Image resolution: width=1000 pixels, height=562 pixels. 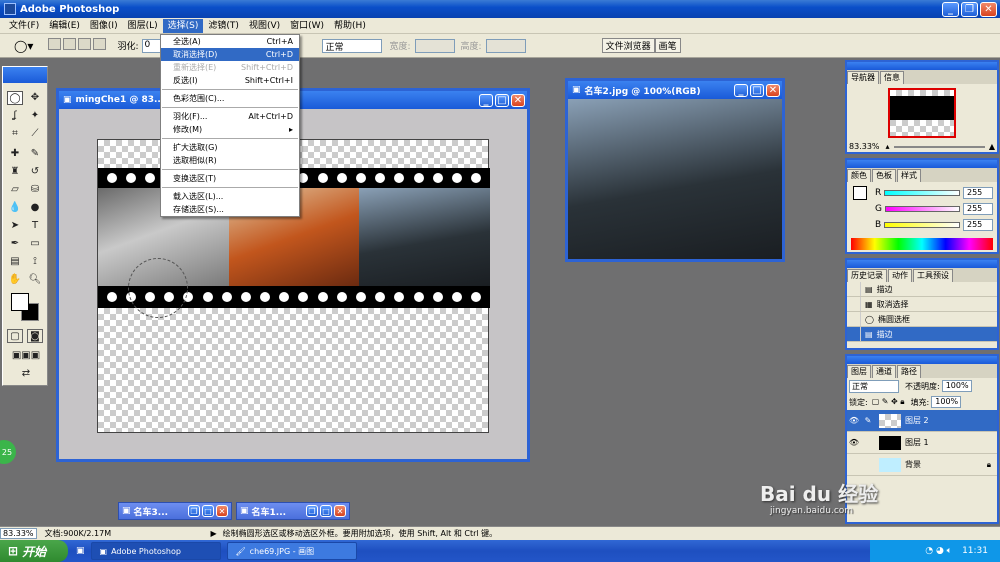 I want to click on tab-swatches: 色板, so click(x=884, y=175).